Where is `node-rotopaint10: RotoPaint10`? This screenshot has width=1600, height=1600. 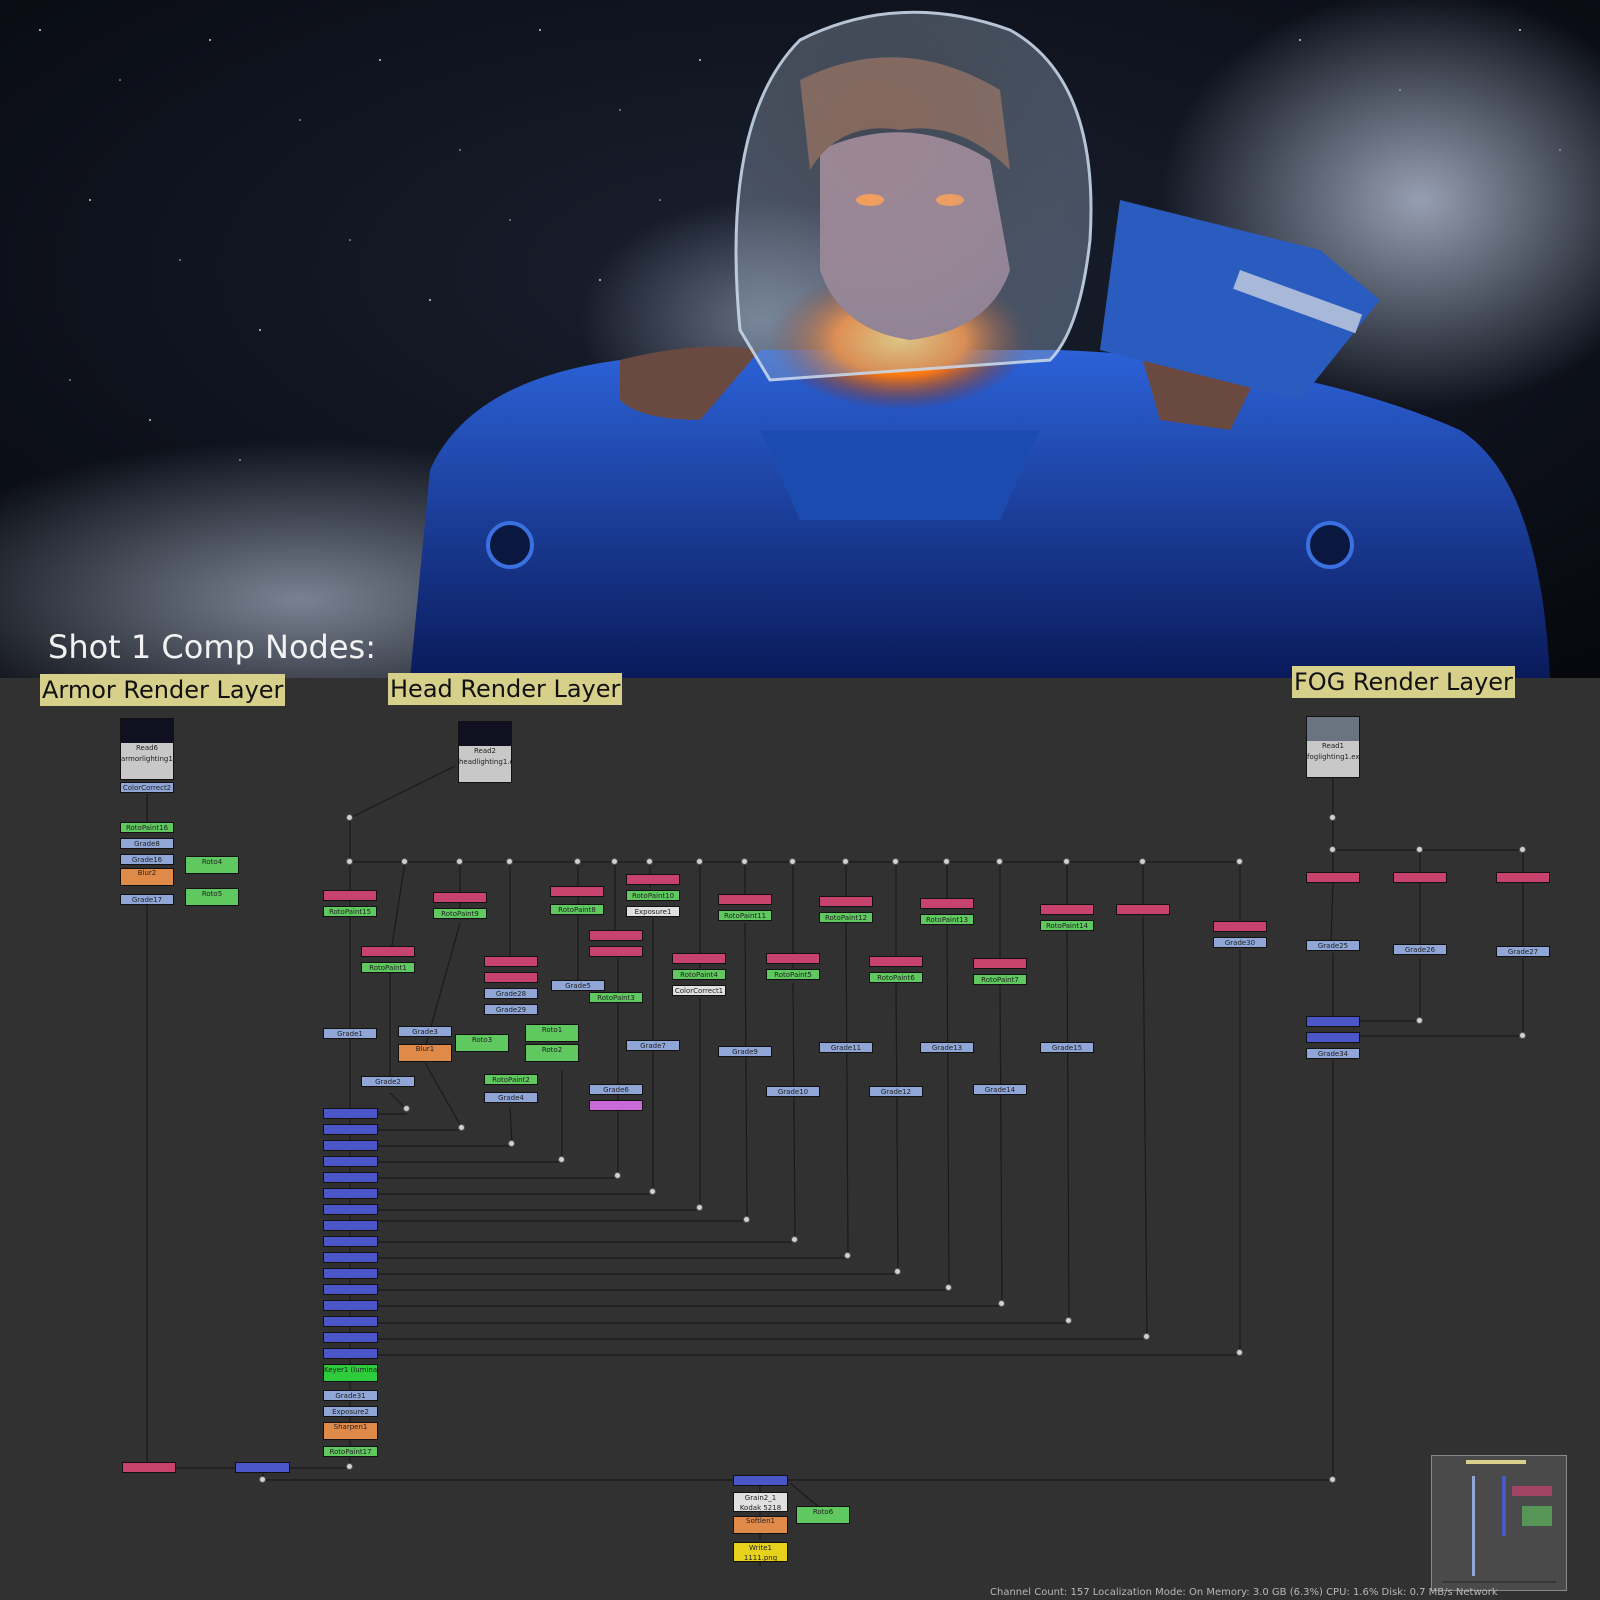
node-rotopaint10: RotoPaint10 is located at coordinates (653, 895).